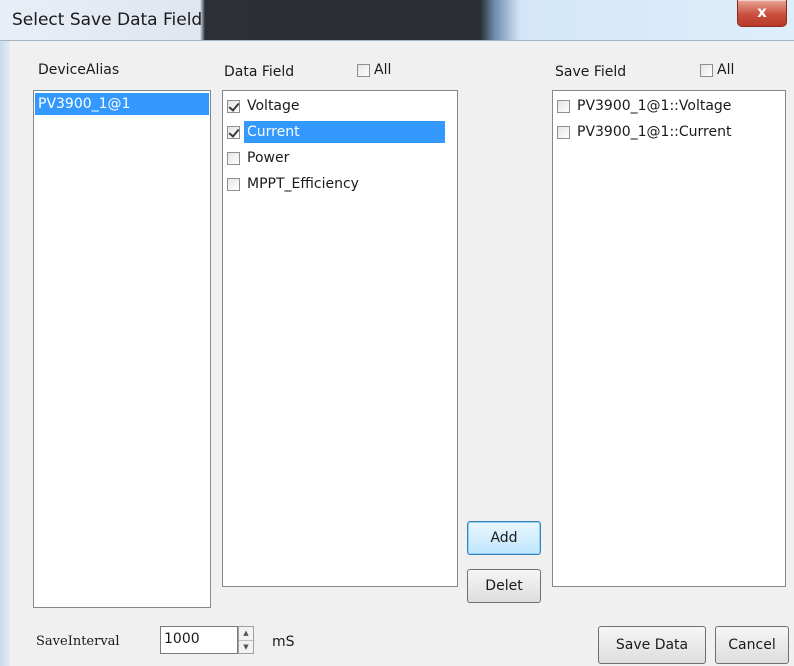 The image size is (794, 666). What do you see at coordinates (283, 642) in the screenshot?
I see `save-interval-unit: mS` at bounding box center [283, 642].